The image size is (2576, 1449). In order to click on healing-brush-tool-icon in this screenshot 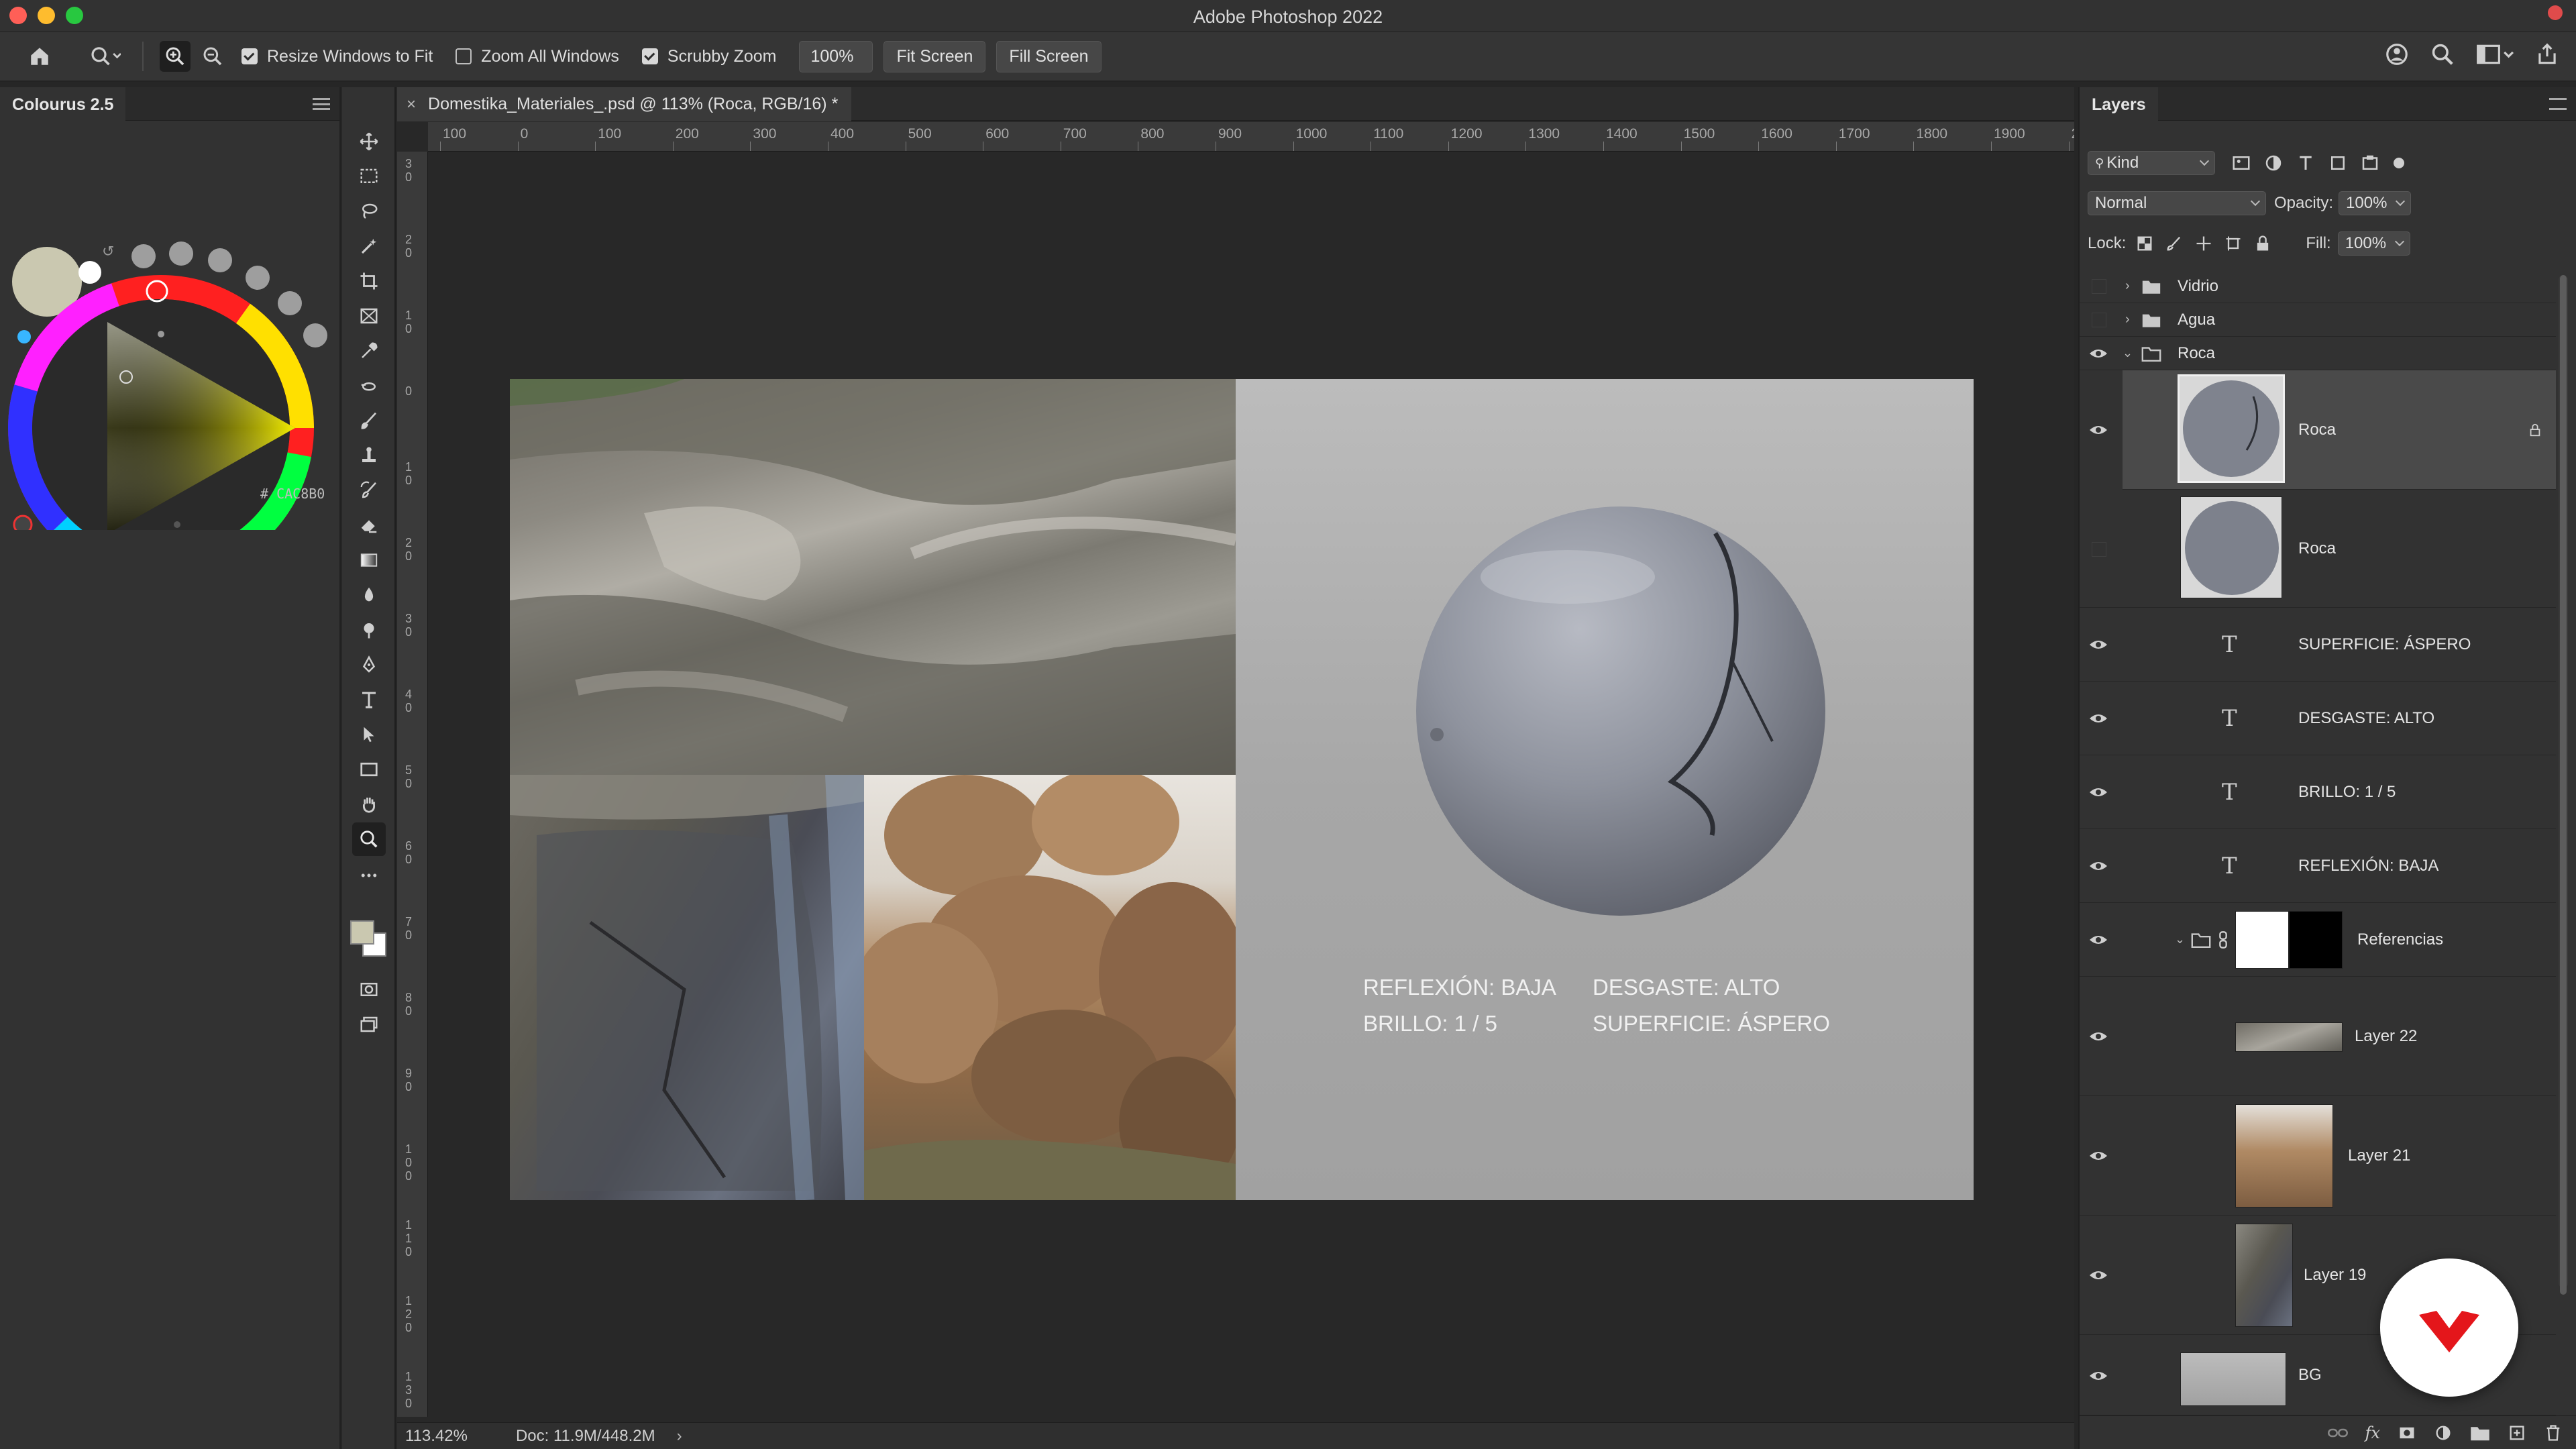, I will do `click(369, 385)`.